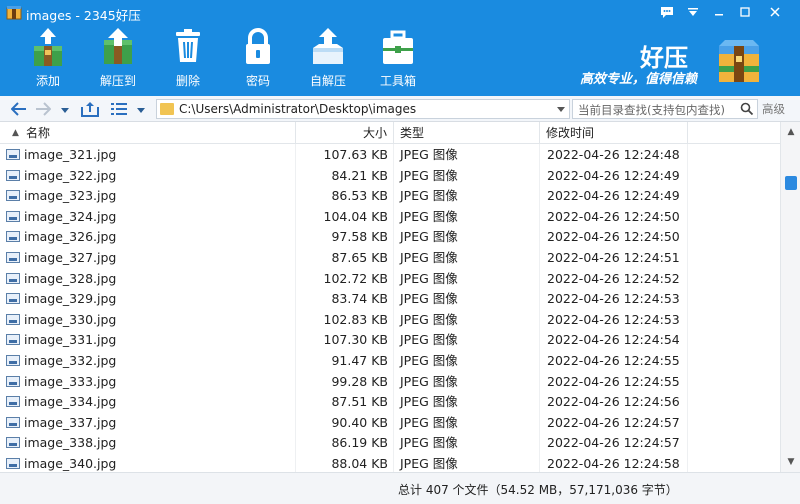 This screenshot has height=504, width=800. What do you see at coordinates (15, 133) in the screenshot?
I see `sort-ascending-icon: ▲` at bounding box center [15, 133].